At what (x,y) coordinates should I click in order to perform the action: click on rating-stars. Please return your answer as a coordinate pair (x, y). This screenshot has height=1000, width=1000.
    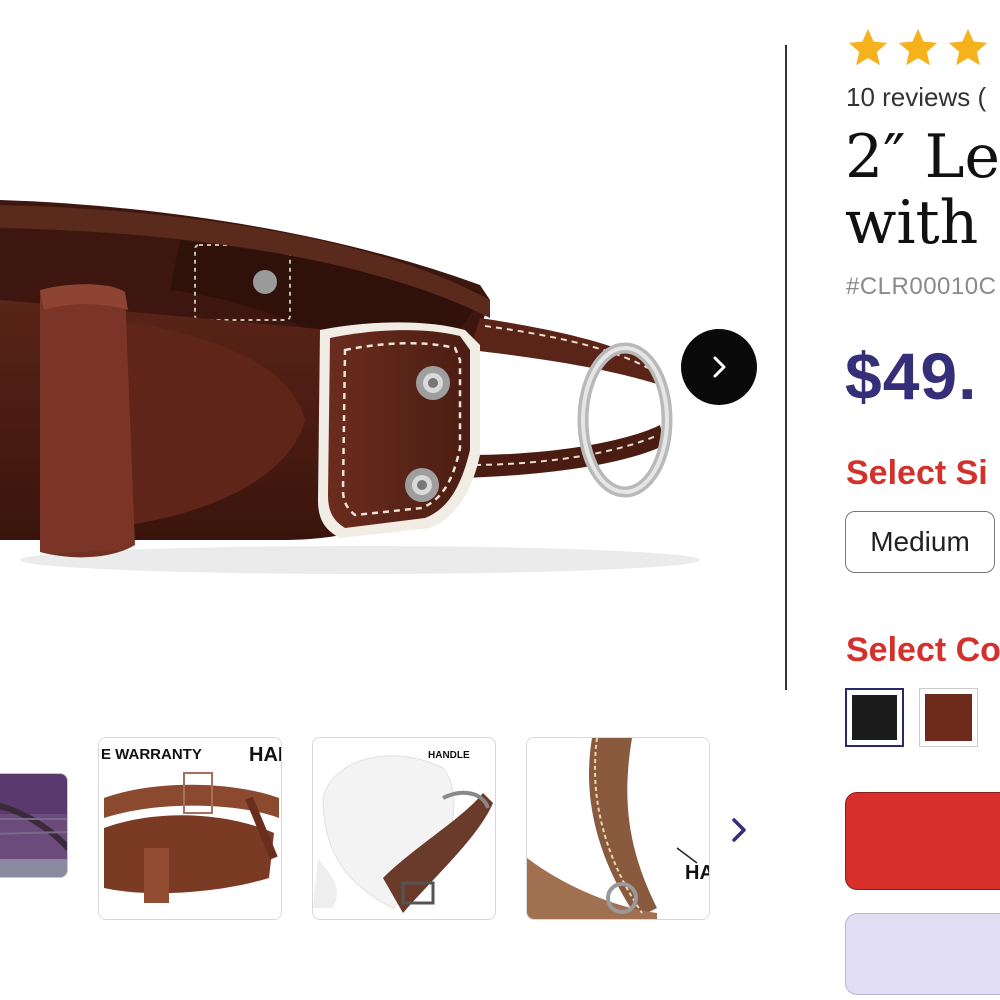
    Looking at the image, I should click on (918, 48).